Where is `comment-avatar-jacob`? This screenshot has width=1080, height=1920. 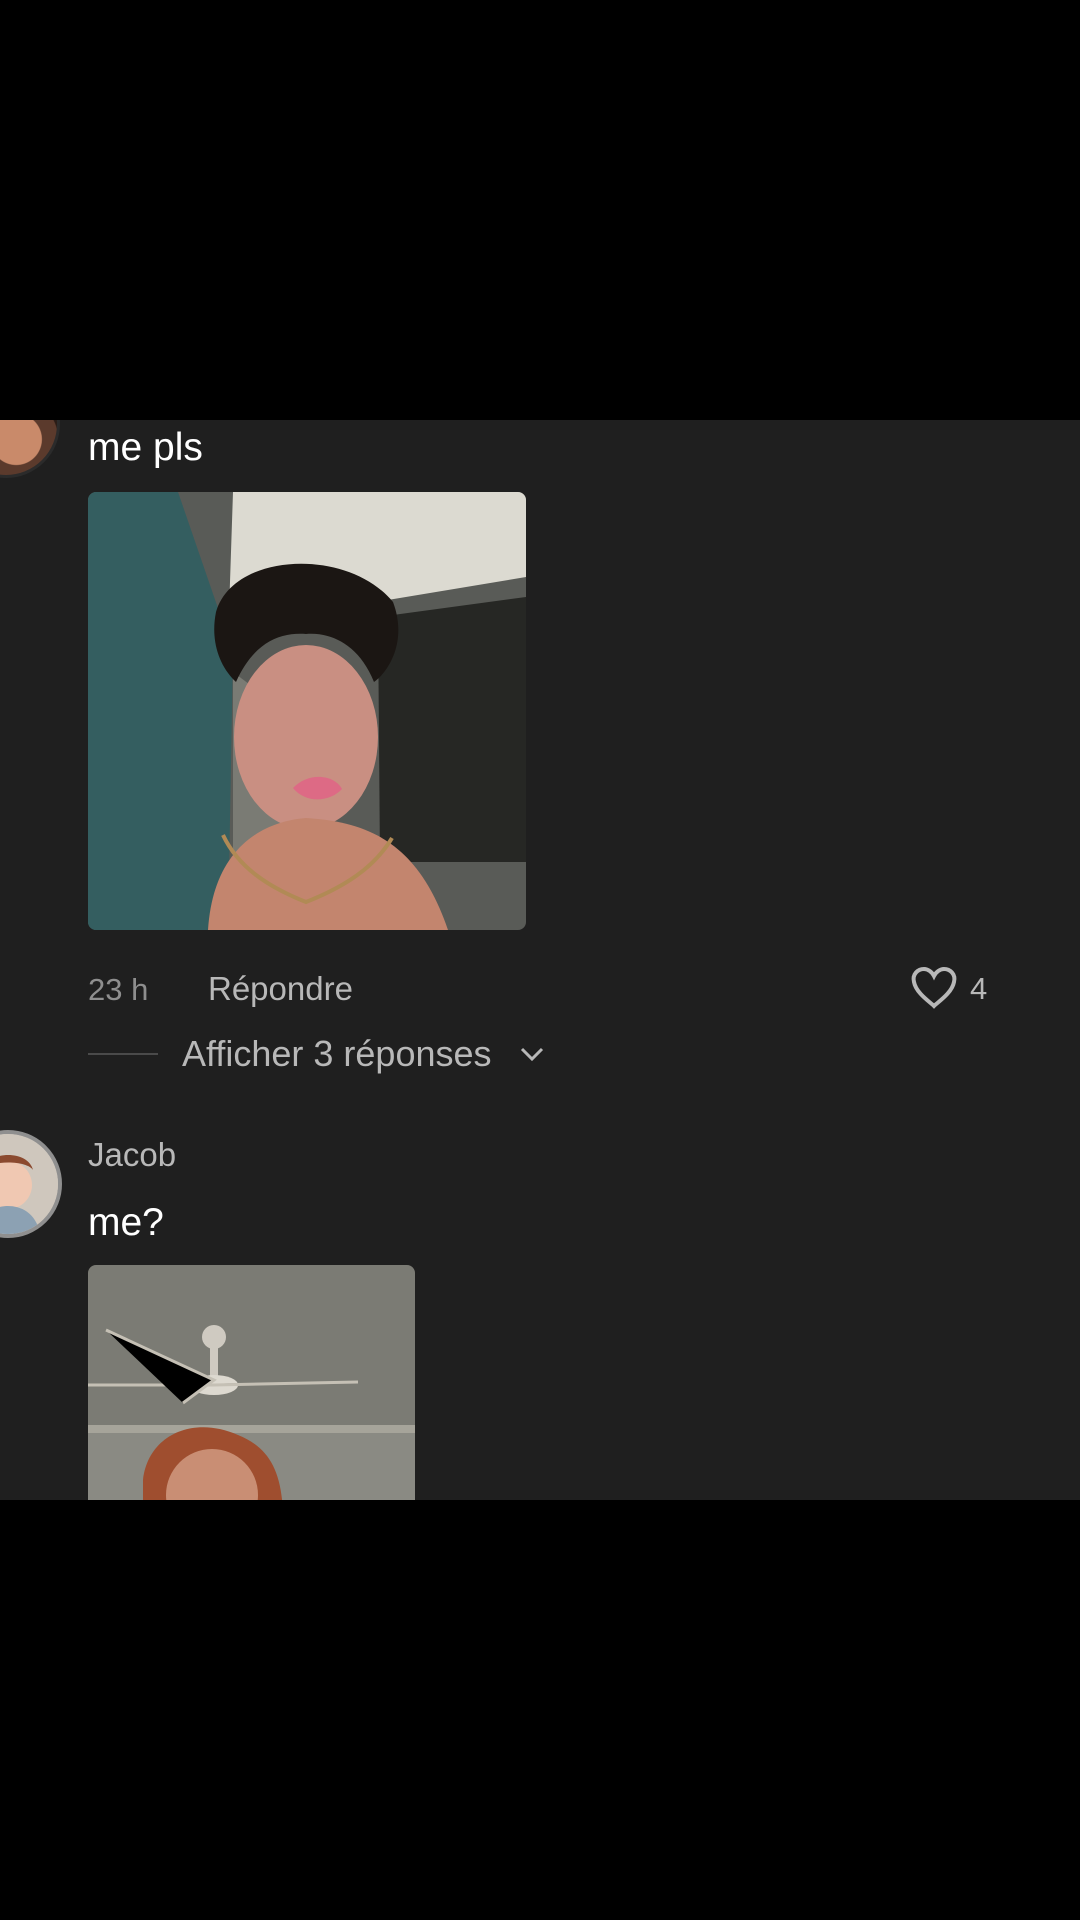 comment-avatar-jacob is located at coordinates (31, 1184).